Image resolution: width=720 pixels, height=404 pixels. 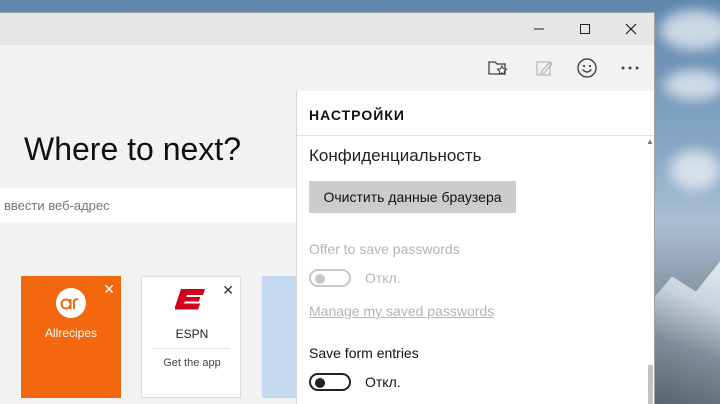 I want to click on offer-passwords-state: Откл., so click(x=383, y=278).